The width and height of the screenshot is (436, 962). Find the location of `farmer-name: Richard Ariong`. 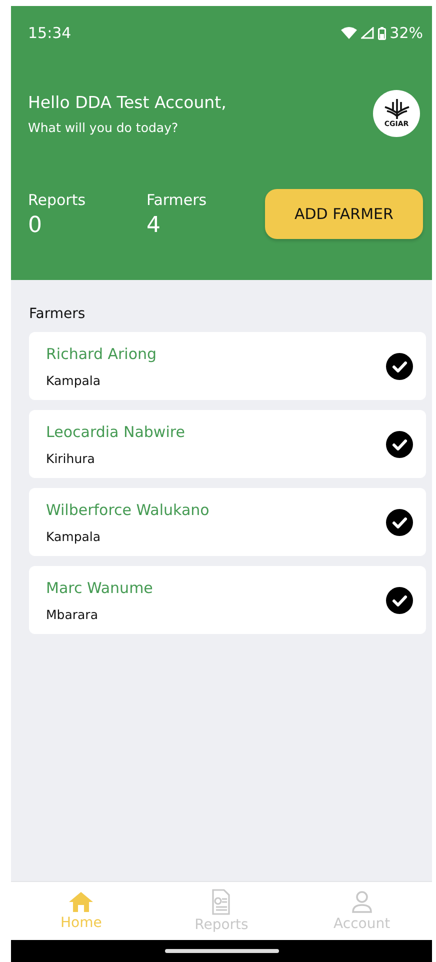

farmer-name: Richard Ariong is located at coordinates (101, 353).